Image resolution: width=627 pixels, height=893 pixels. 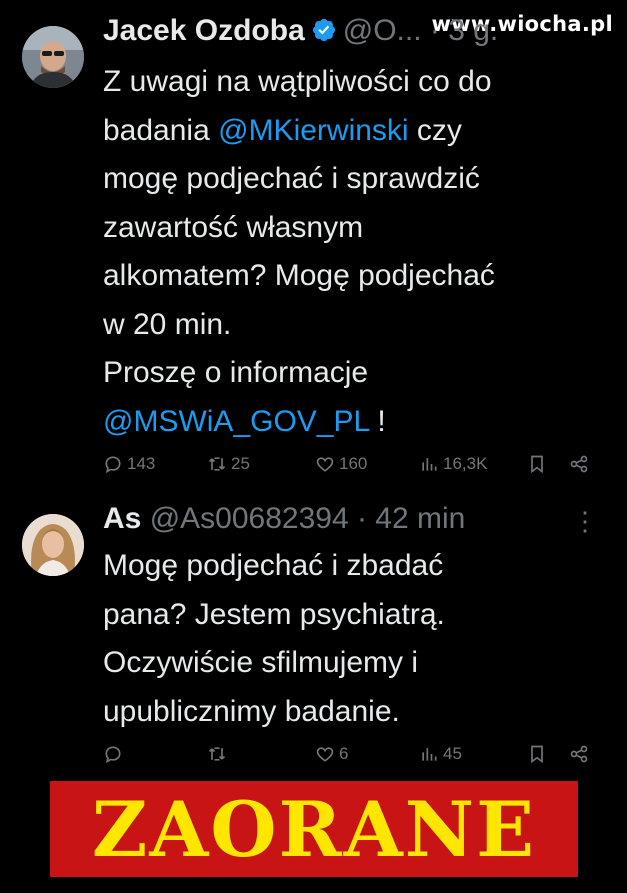 What do you see at coordinates (141, 463) in the screenshot?
I see `reply-count: 143` at bounding box center [141, 463].